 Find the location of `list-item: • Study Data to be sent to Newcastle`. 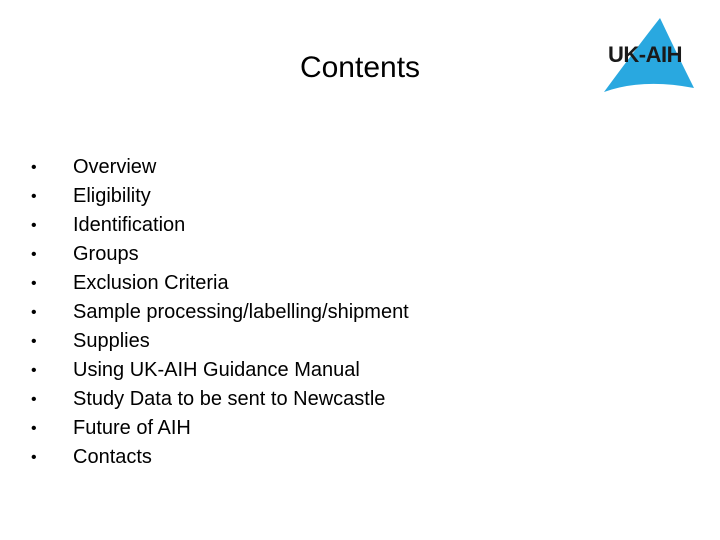

list-item: • Study Data to be sent to Newcastle is located at coordinates (218, 399).